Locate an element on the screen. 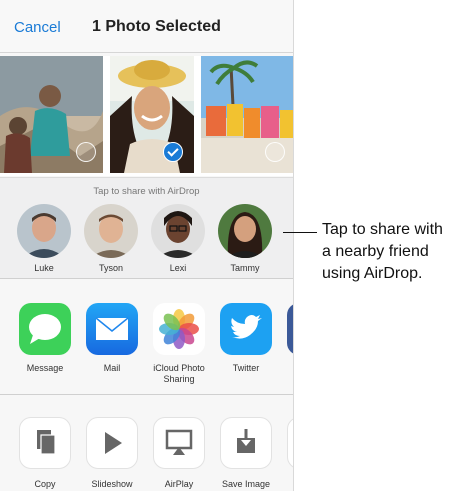 The width and height of the screenshot is (475, 491). twitter-icon is located at coordinates (246, 329).